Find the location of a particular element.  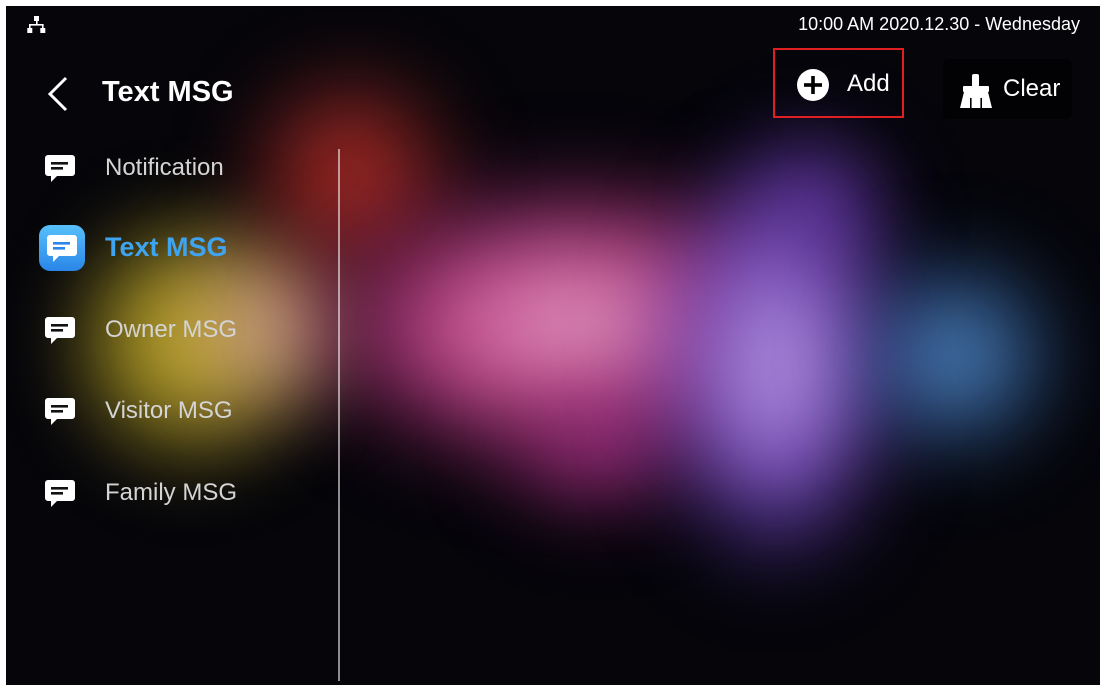

sidebar-item-owner-msg: Owner MSG is located at coordinates (186, 331).